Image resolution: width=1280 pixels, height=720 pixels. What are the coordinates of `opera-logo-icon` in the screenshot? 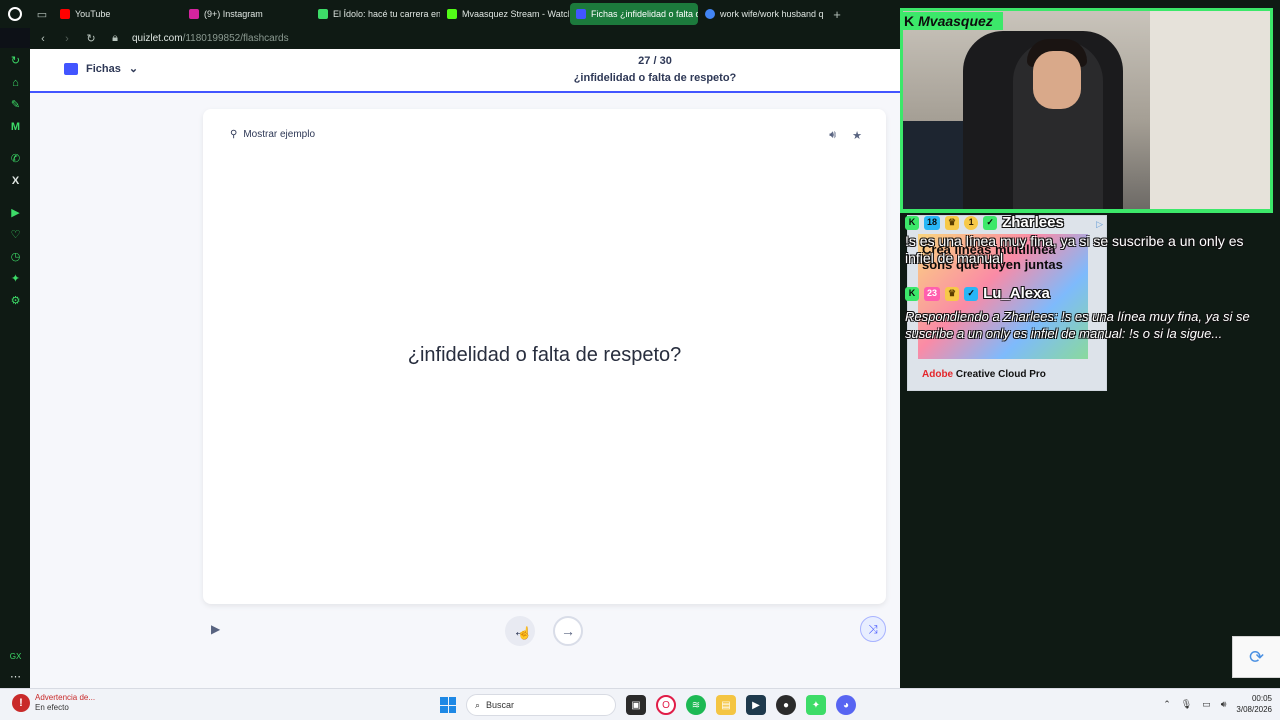 It's located at (15, 14).